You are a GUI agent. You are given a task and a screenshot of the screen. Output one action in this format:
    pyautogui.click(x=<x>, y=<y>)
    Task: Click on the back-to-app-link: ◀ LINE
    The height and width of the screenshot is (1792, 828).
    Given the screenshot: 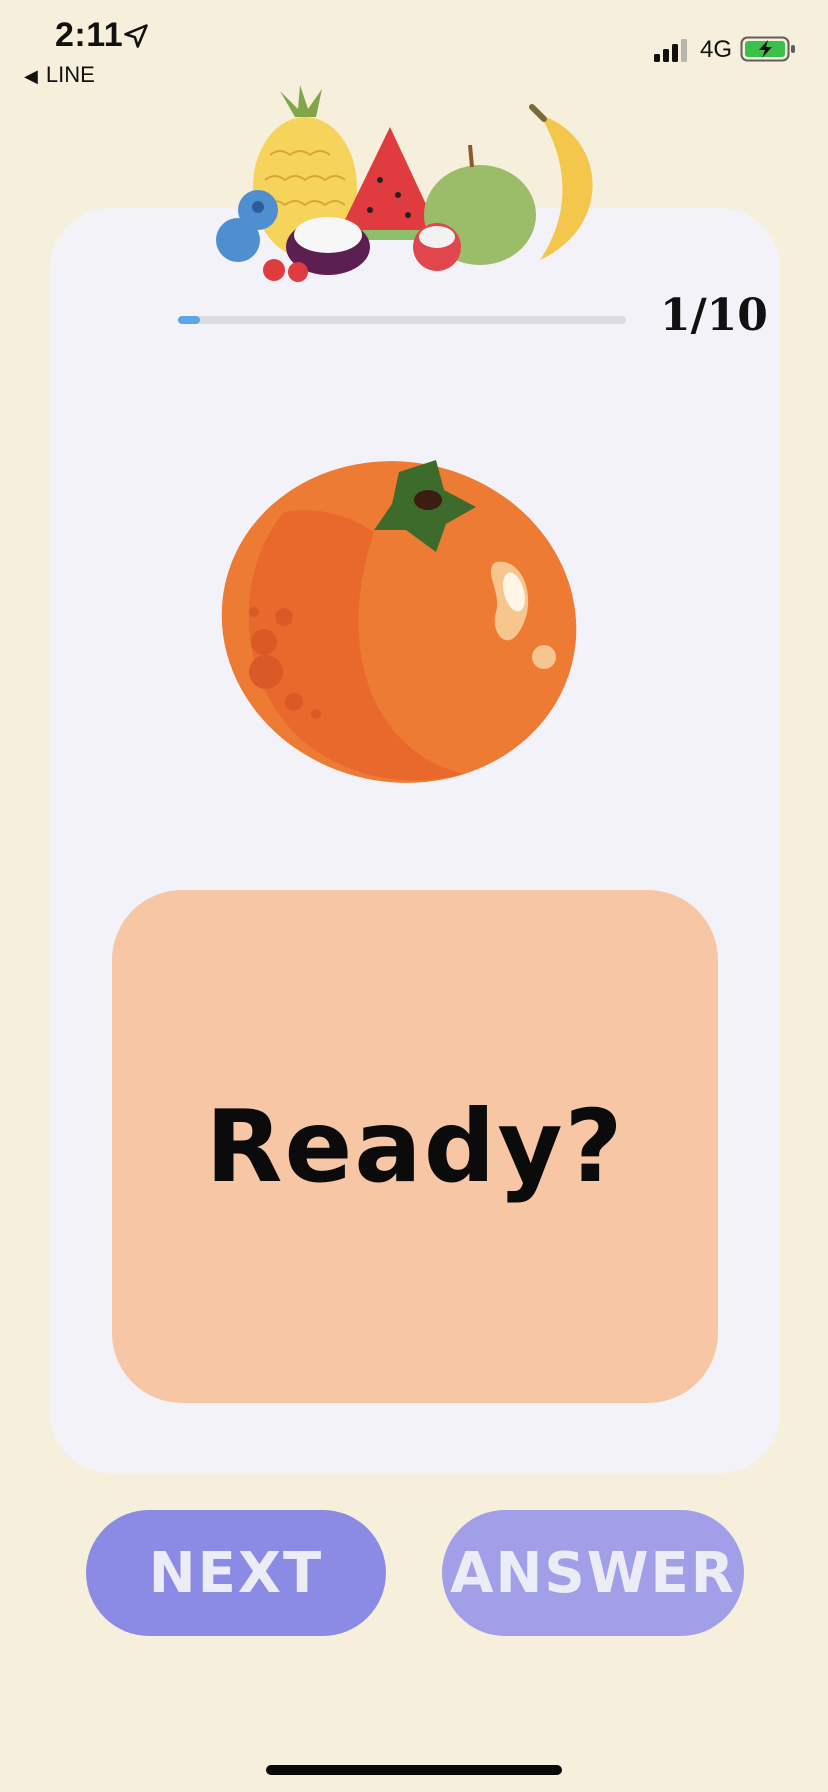 What is the action you would take?
    pyautogui.click(x=59, y=75)
    